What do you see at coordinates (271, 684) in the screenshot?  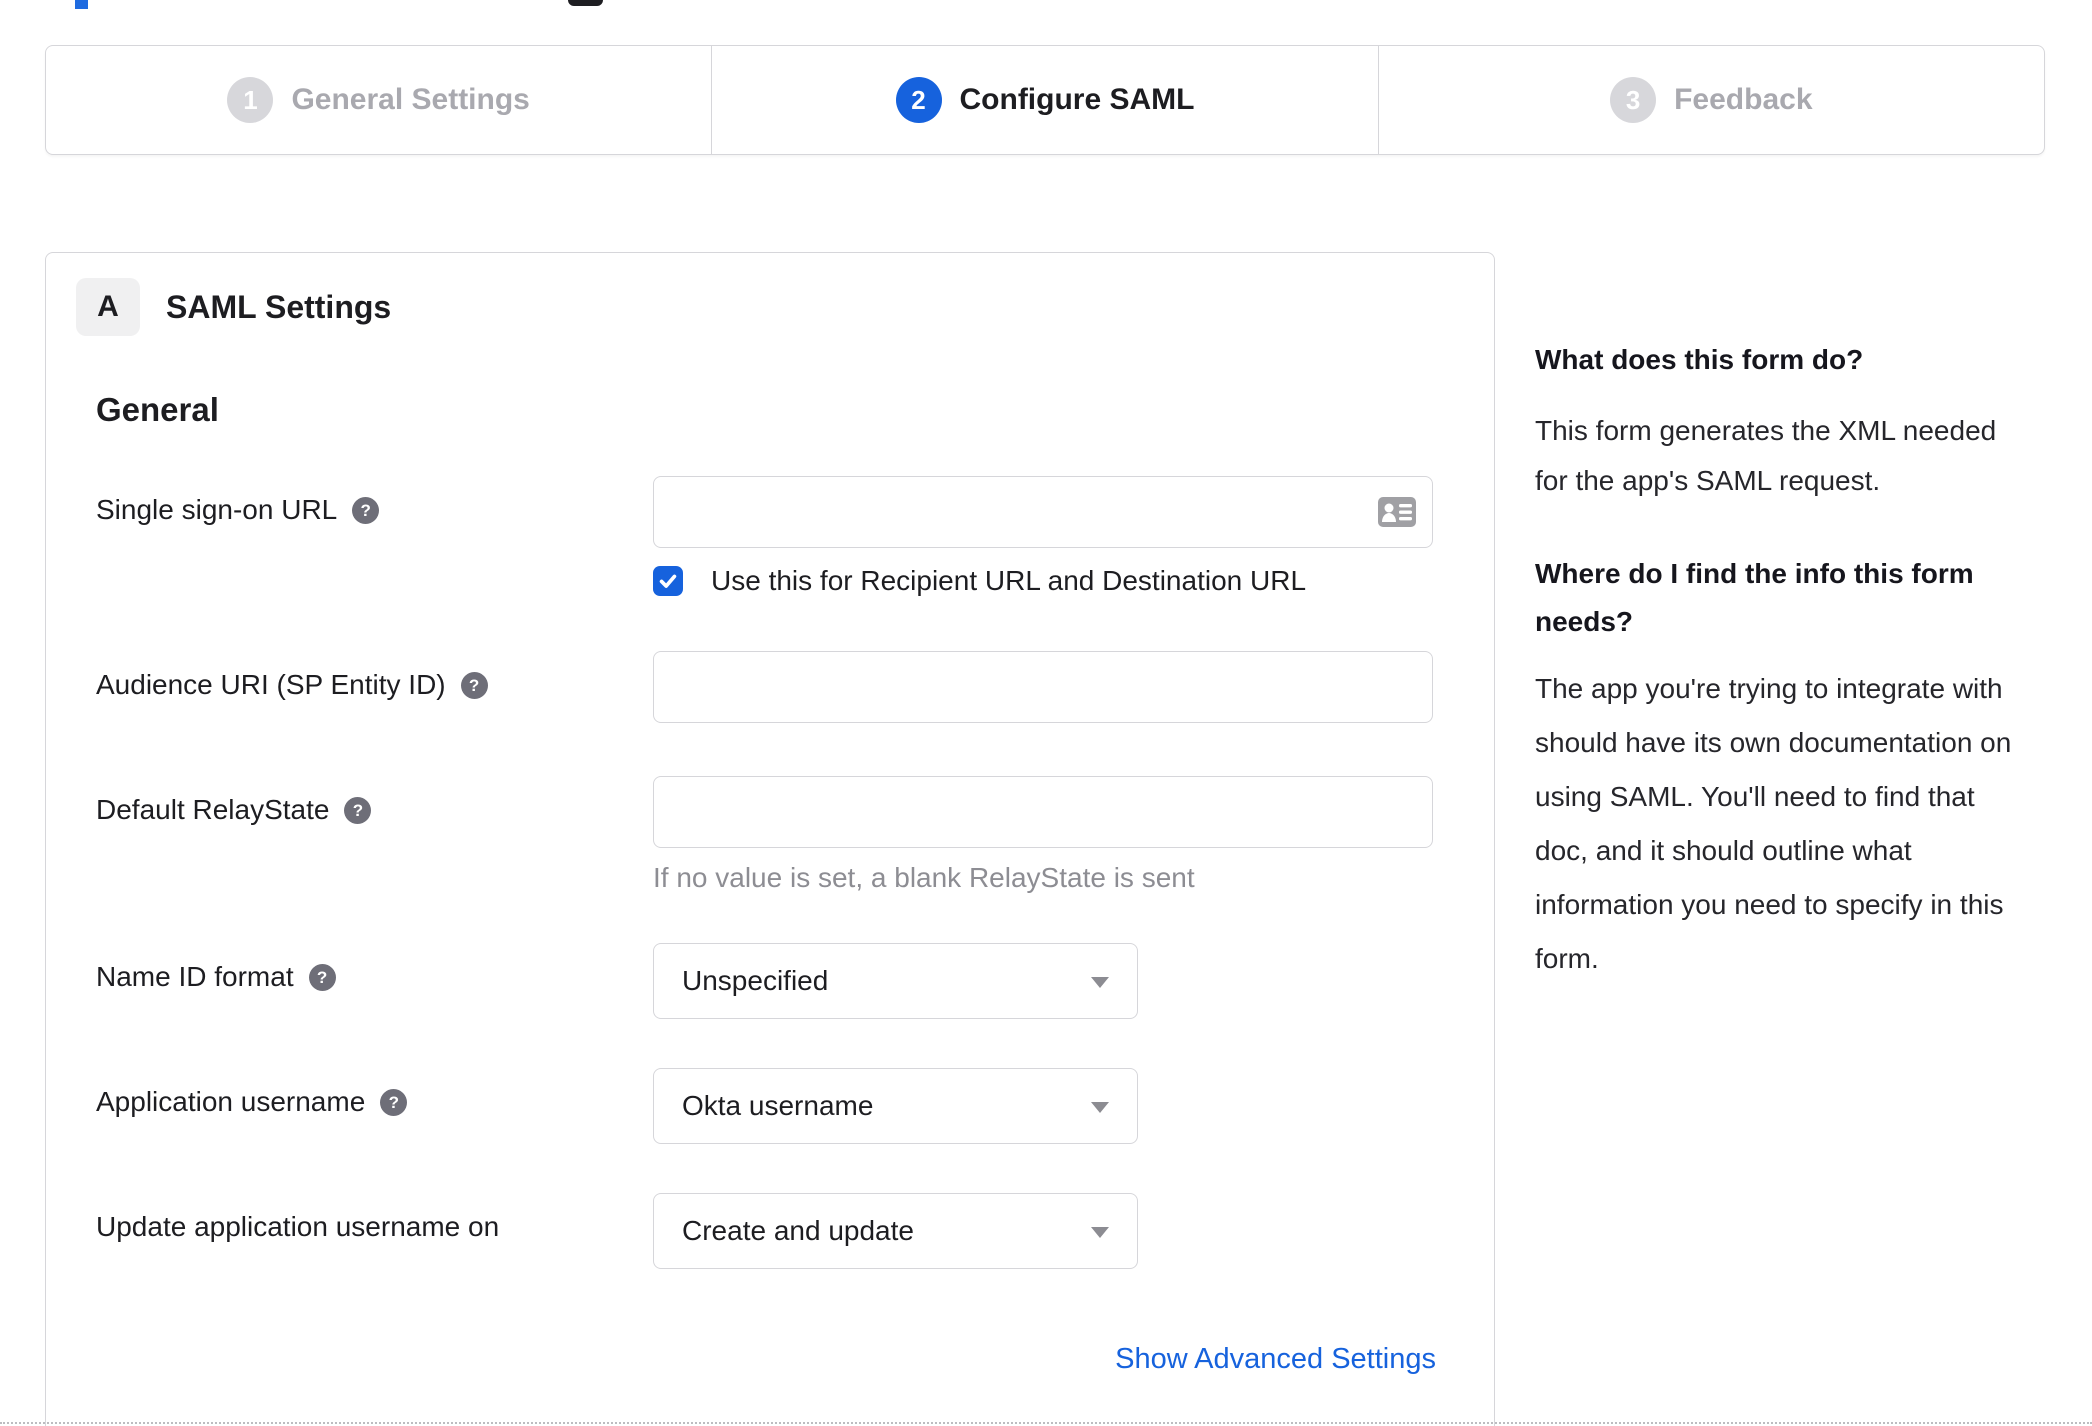 I see `label-text: Audience URI (SP Entity ID)` at bounding box center [271, 684].